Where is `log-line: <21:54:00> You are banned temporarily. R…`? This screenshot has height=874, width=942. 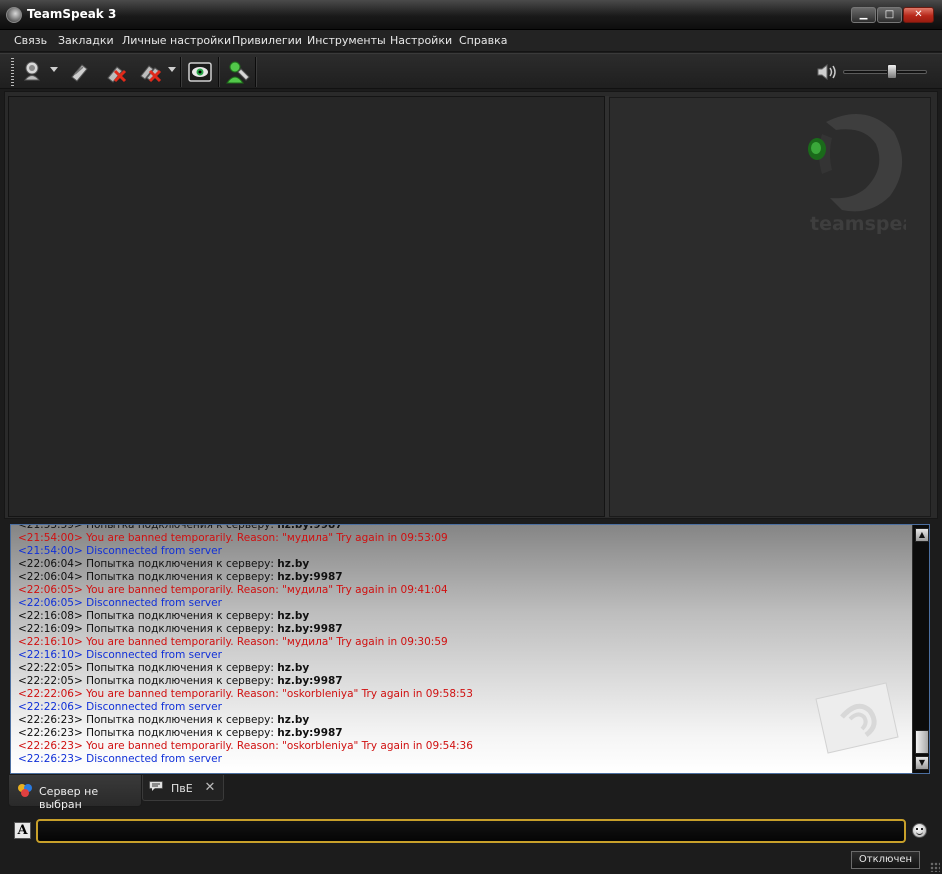
log-line: <21:54:00> You are banned temporarily. R… is located at coordinates (463, 538).